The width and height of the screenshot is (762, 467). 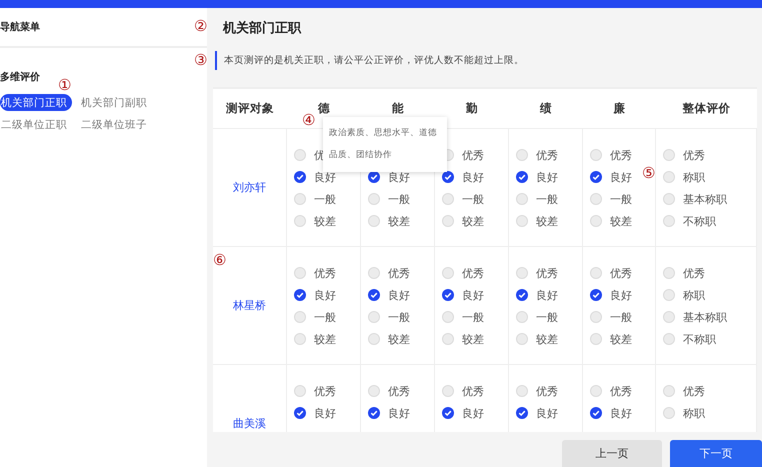 What do you see at coordinates (612, 453) in the screenshot?
I see `previous-page-button: 上一页` at bounding box center [612, 453].